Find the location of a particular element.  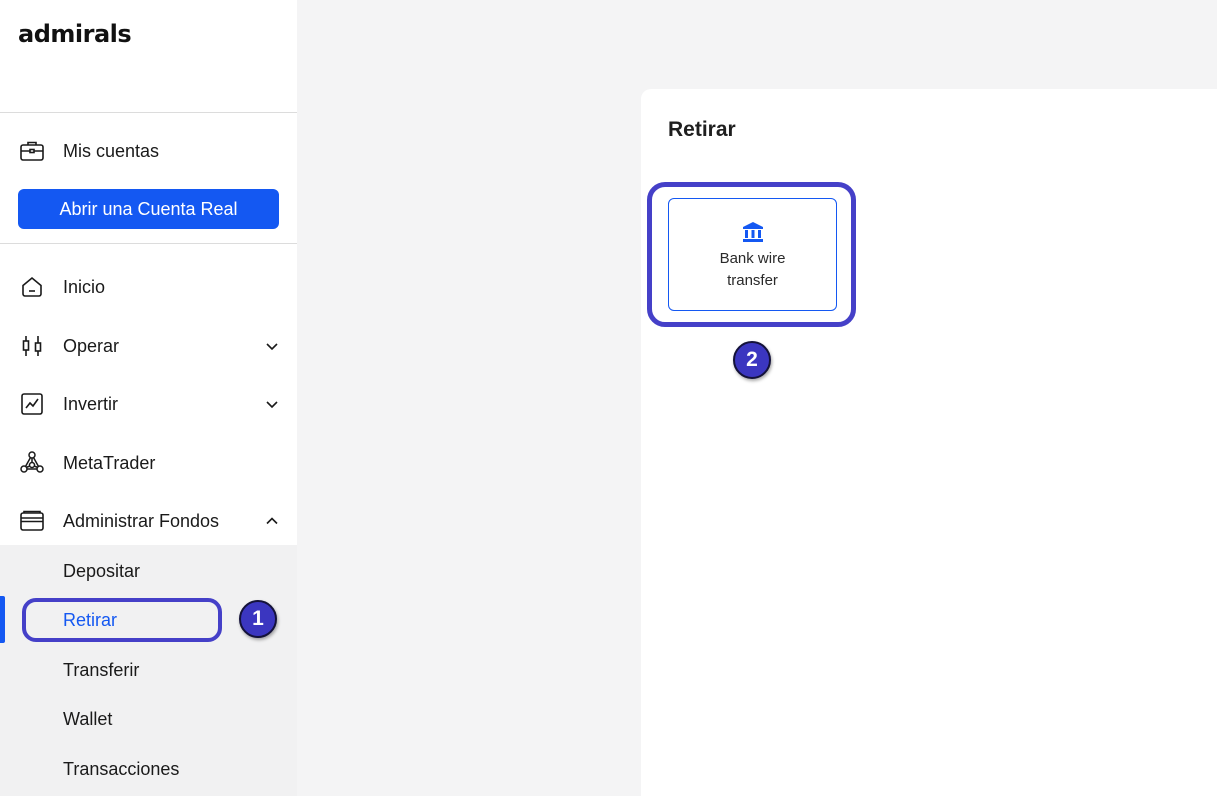

sidebar-item-label: Mis cuentas is located at coordinates (111, 150).